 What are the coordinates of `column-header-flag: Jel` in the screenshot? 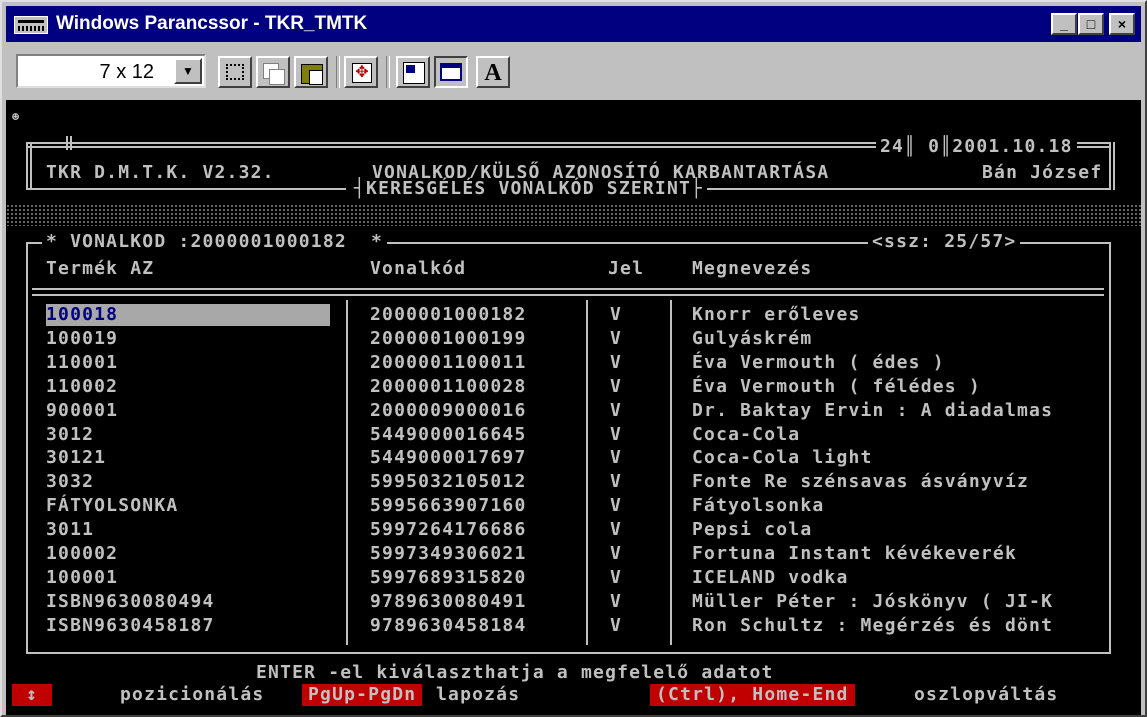 It's located at (626, 268).